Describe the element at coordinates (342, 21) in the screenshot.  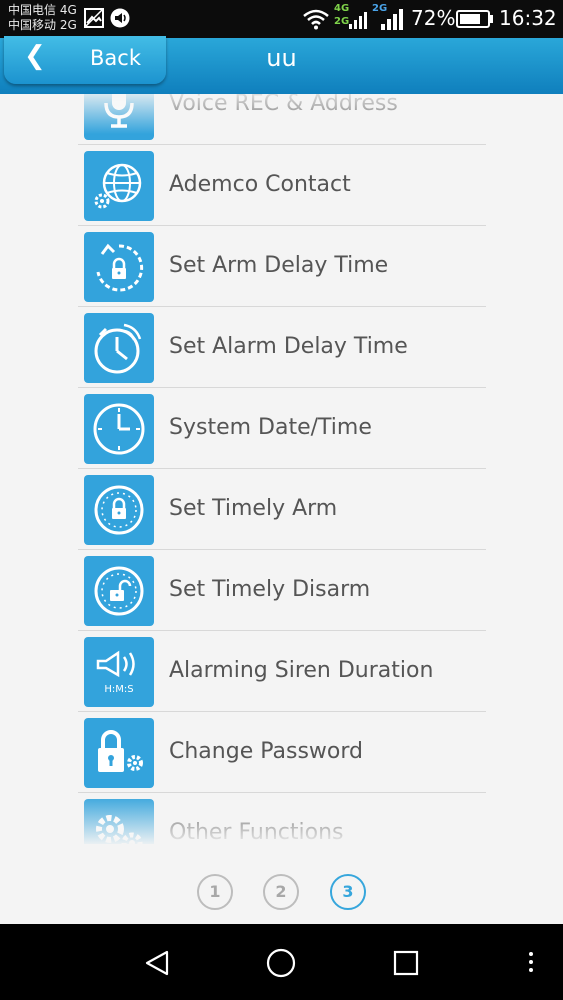
I see `network-type-2g: 2G` at that location.